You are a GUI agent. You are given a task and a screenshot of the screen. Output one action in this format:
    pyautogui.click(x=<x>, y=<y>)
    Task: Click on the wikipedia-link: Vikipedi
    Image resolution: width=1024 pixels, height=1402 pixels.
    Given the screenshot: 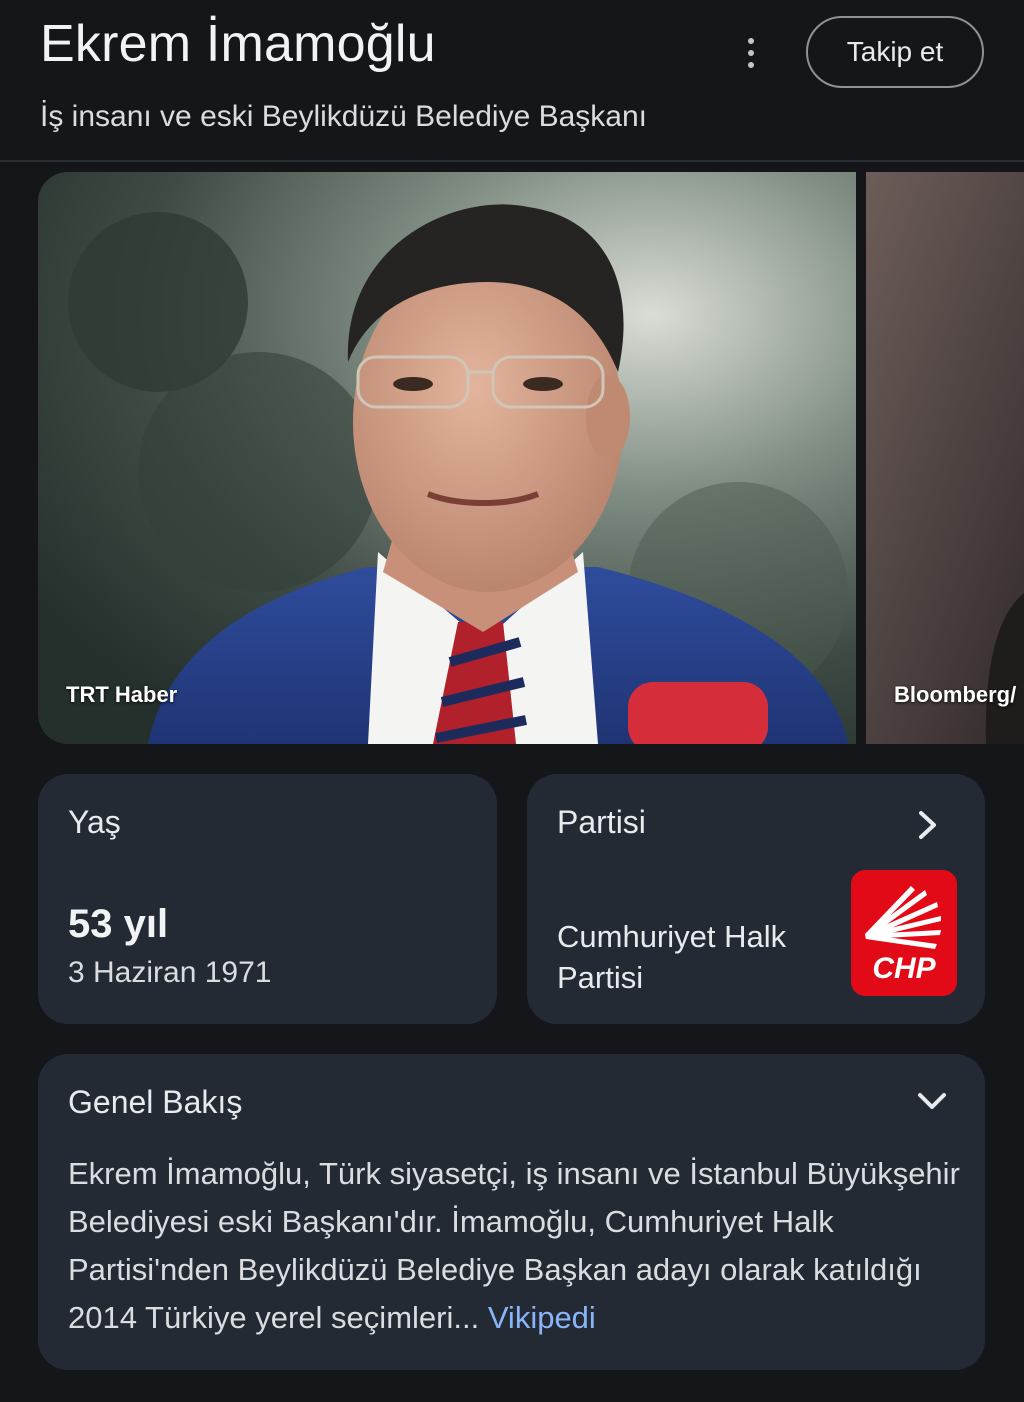 What is the action you would take?
    pyautogui.click(x=542, y=1317)
    